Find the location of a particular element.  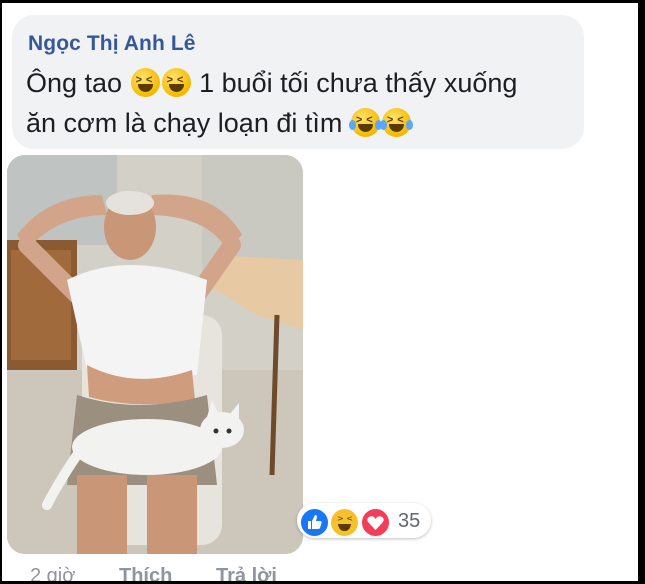

like-link: Thích is located at coordinates (145, 573).